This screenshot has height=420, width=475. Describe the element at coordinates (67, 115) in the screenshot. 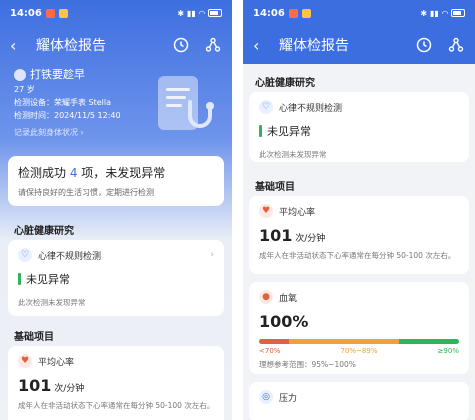

I see `test-time: 检测时间：2024/11/5 12:40` at that location.